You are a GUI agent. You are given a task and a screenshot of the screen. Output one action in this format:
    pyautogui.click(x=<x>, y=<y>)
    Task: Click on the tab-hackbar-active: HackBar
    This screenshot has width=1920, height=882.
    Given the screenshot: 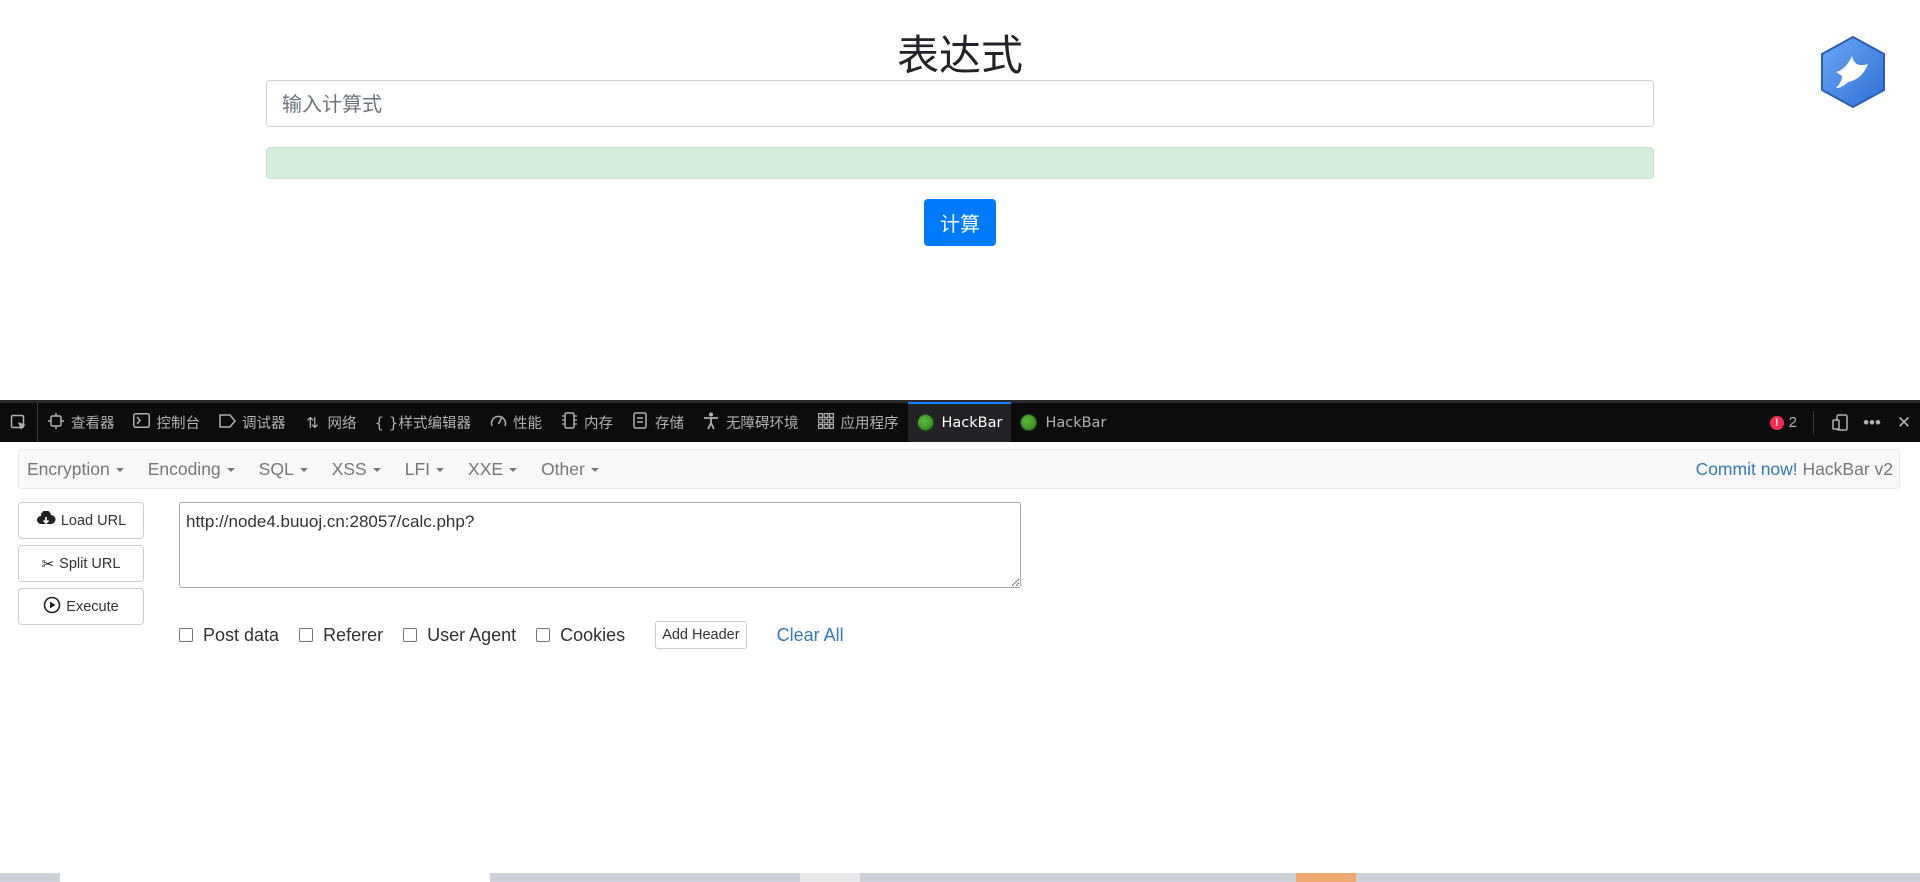 What is the action you would take?
    pyautogui.click(x=959, y=422)
    